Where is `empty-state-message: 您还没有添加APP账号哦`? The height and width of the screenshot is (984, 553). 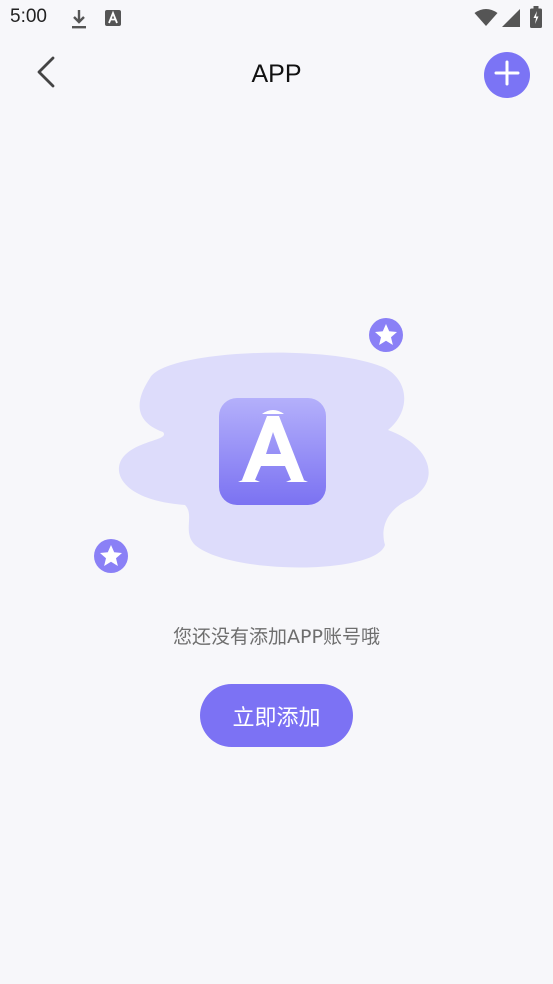
empty-state-message: 您还没有添加APP账号哦 is located at coordinates (276, 637).